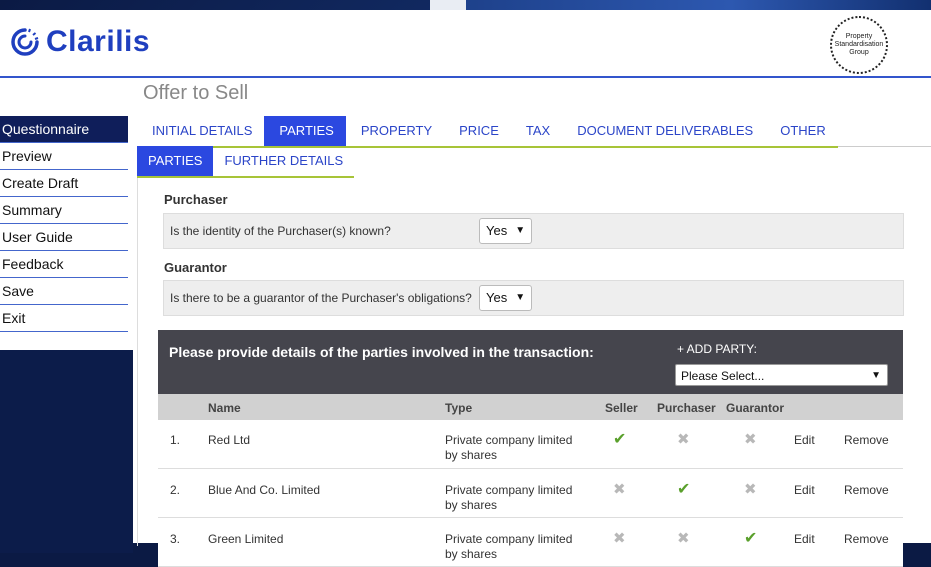 This screenshot has height=567, width=931. Describe the element at coordinates (64, 210) in the screenshot. I see `sidebar-item-summary: Summary` at that location.